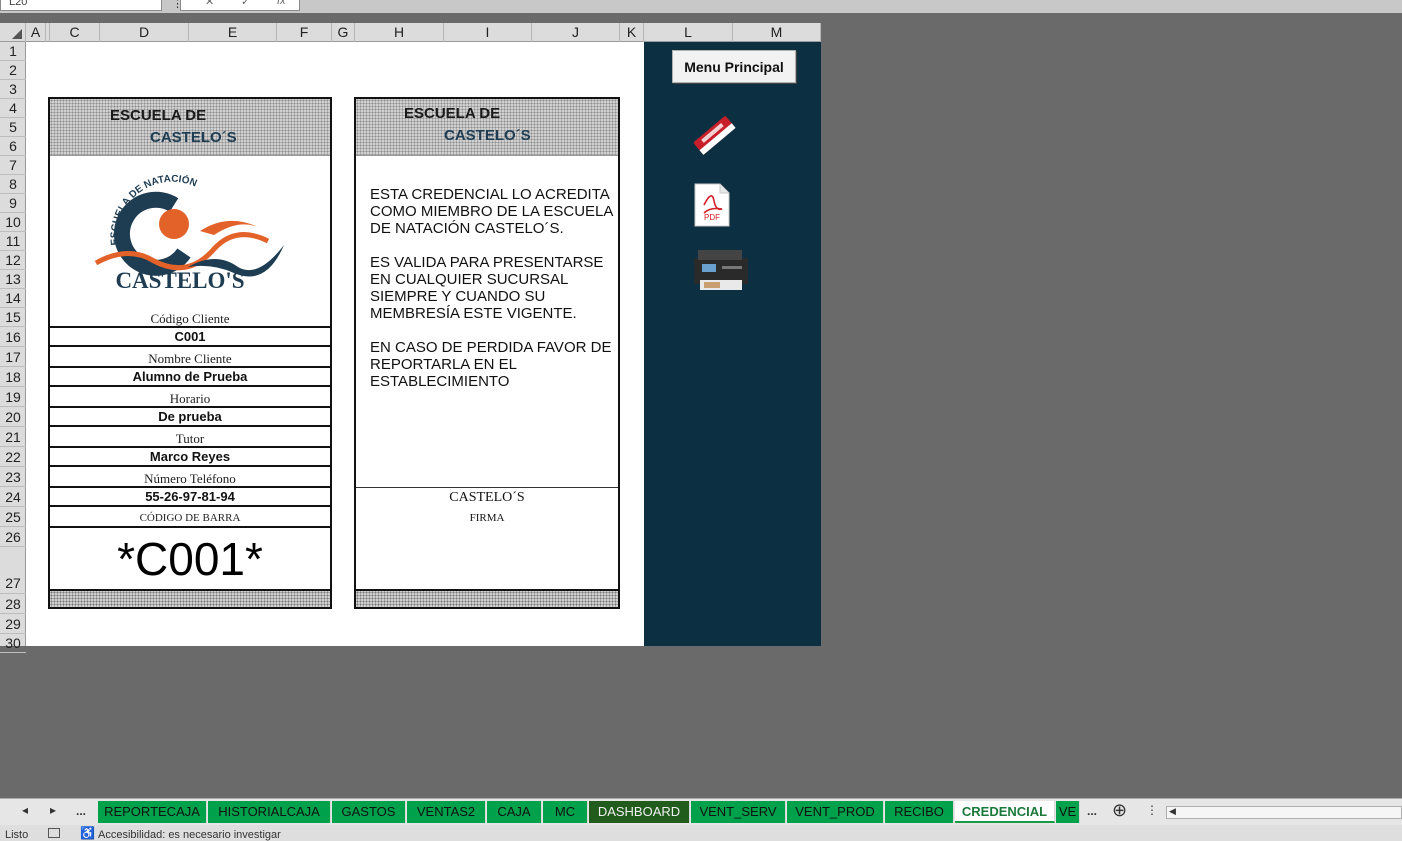 Image resolution: width=1402 pixels, height=841 pixels. Describe the element at coordinates (13, 184) in the screenshot. I see `row-header: 8` at that location.